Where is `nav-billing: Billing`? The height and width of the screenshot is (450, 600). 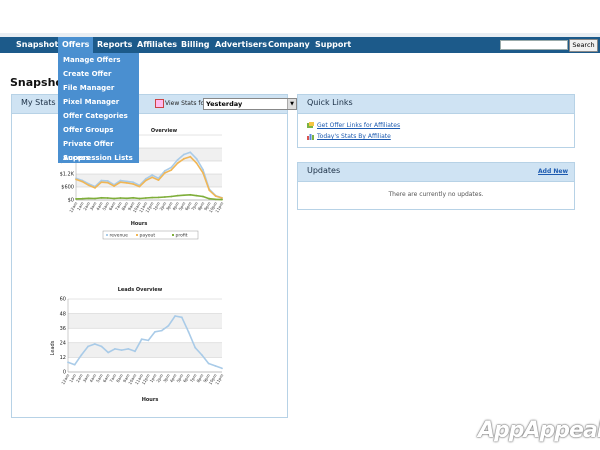 nav-billing: Billing is located at coordinates (195, 45).